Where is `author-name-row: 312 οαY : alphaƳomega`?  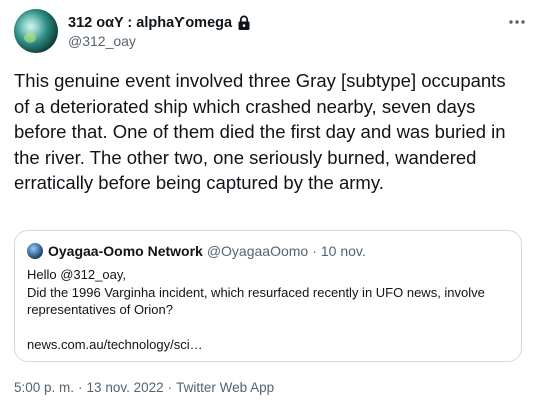
author-name-row: 312 οαY : alphaƳomega is located at coordinates (159, 23).